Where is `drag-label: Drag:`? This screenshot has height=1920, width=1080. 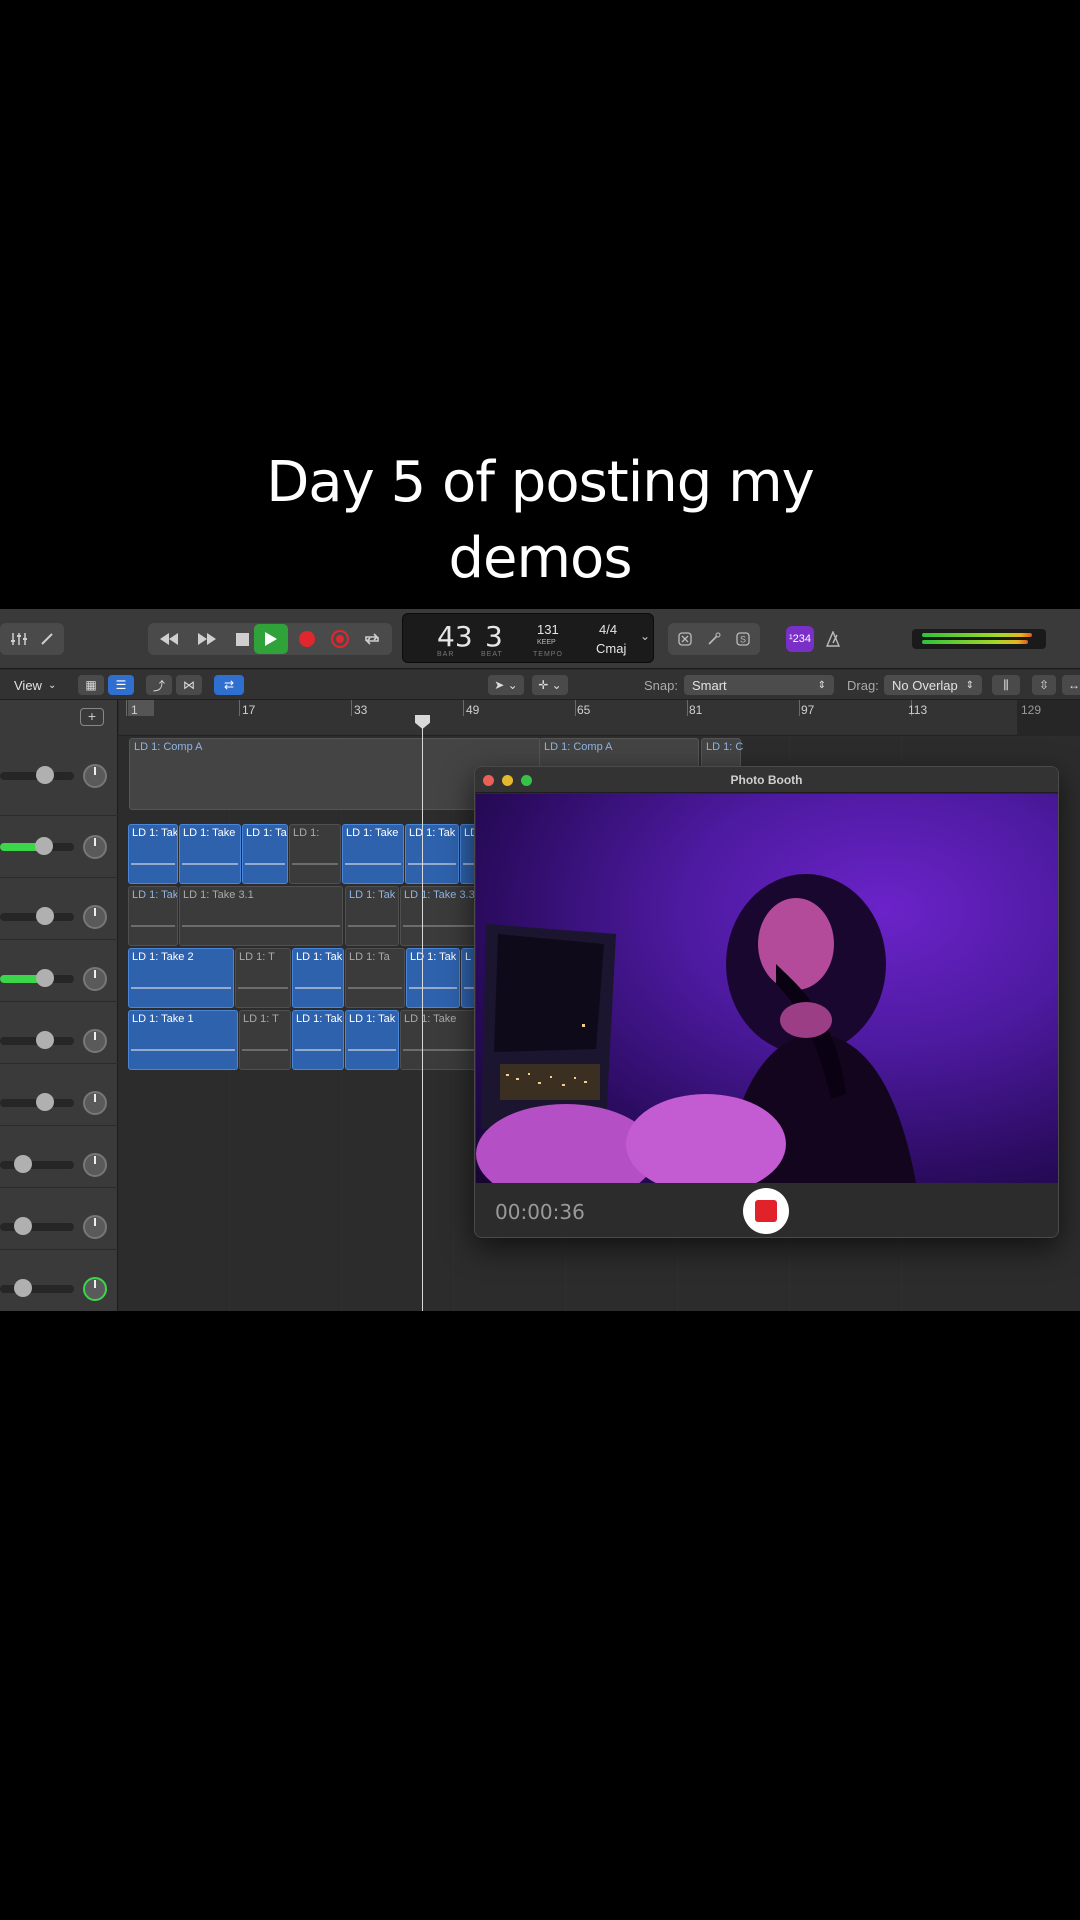
drag-label: Drag: is located at coordinates (863, 685).